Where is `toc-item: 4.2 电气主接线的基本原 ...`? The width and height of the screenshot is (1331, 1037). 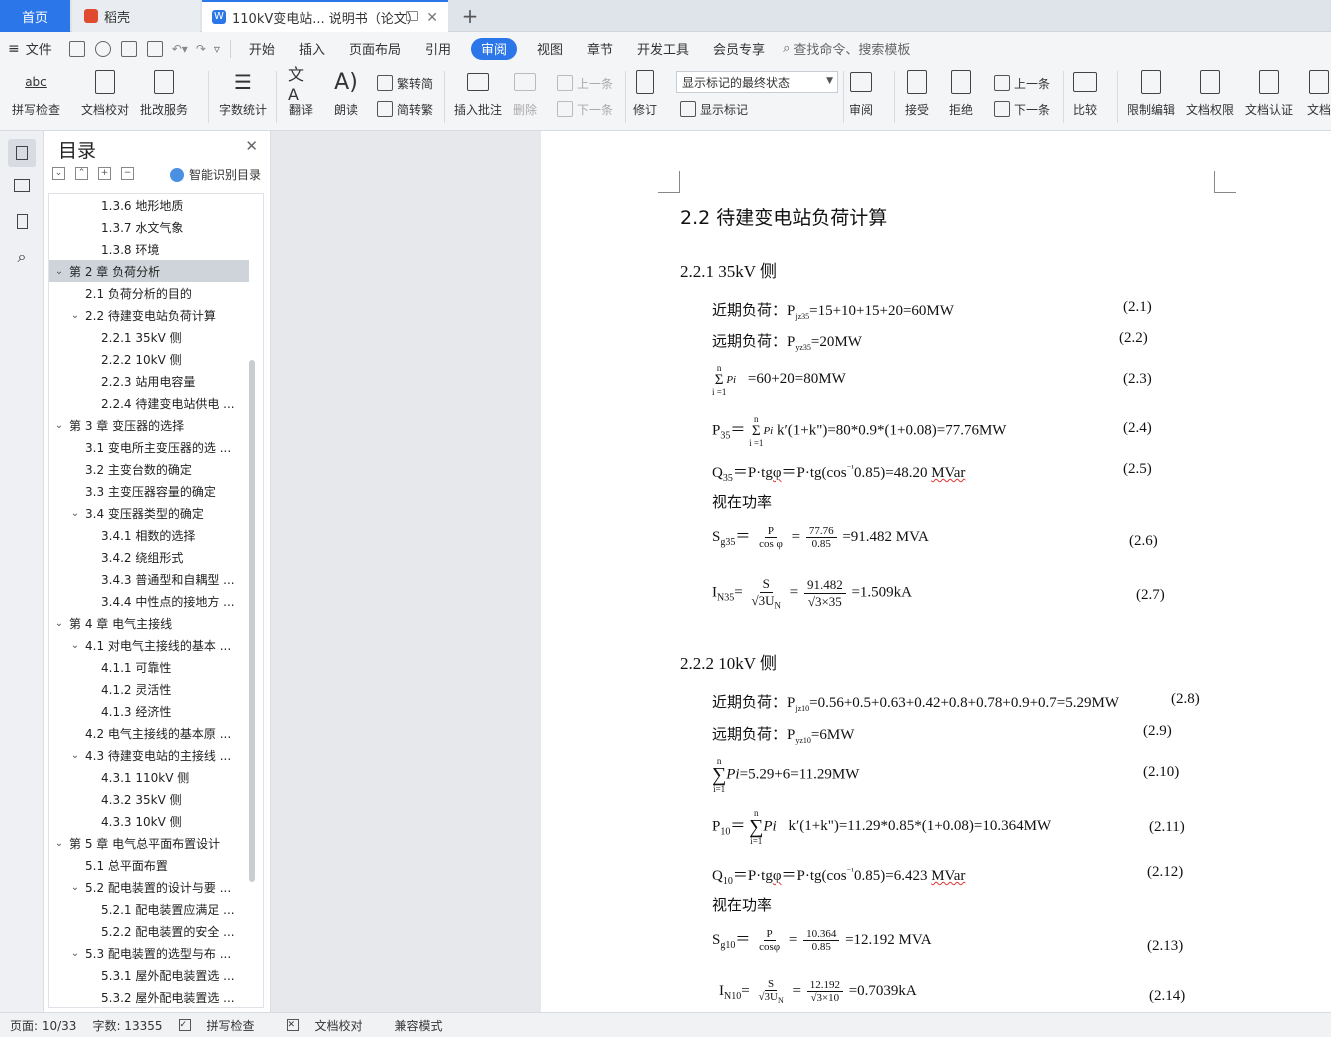
toc-item: 4.2 电气主接线的基本原 ... is located at coordinates (149, 733).